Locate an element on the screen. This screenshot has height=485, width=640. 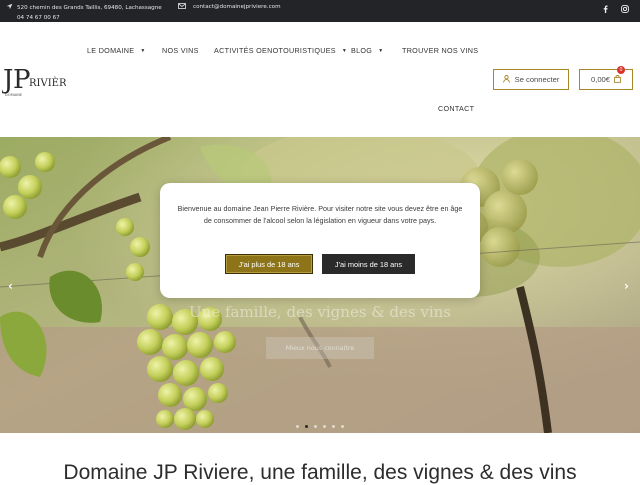
nav-label: TROUVER NOS VINS is located at coordinates (440, 50).